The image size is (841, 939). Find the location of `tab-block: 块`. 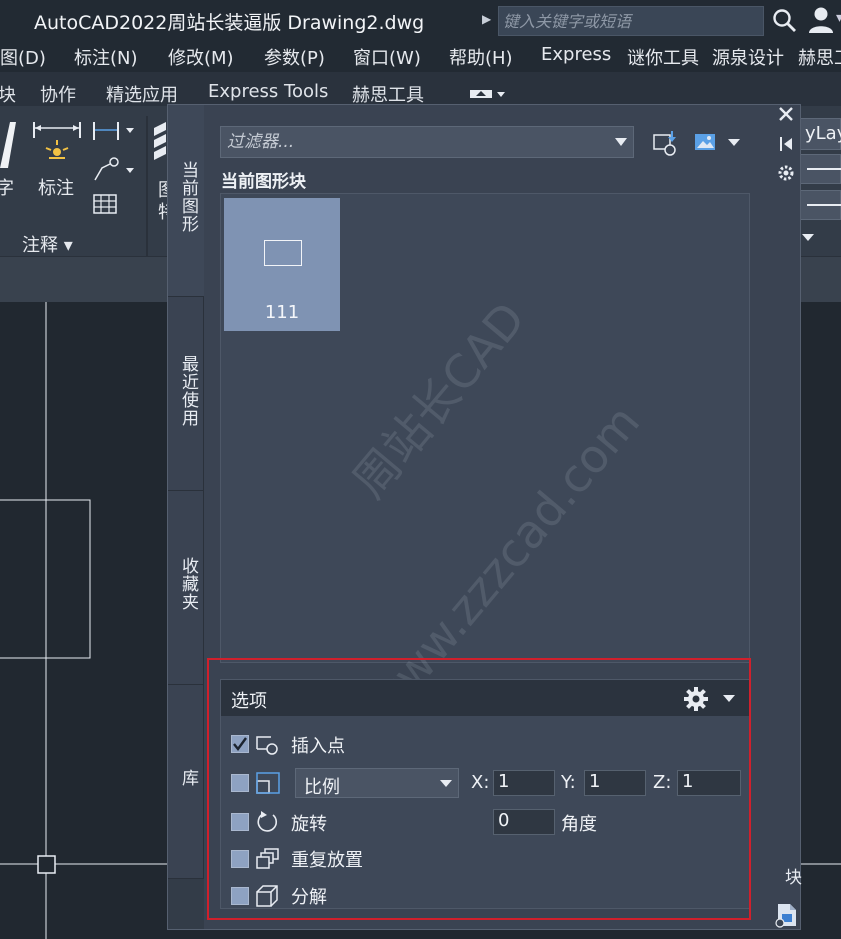

tab-block: 块 is located at coordinates (8, 94).